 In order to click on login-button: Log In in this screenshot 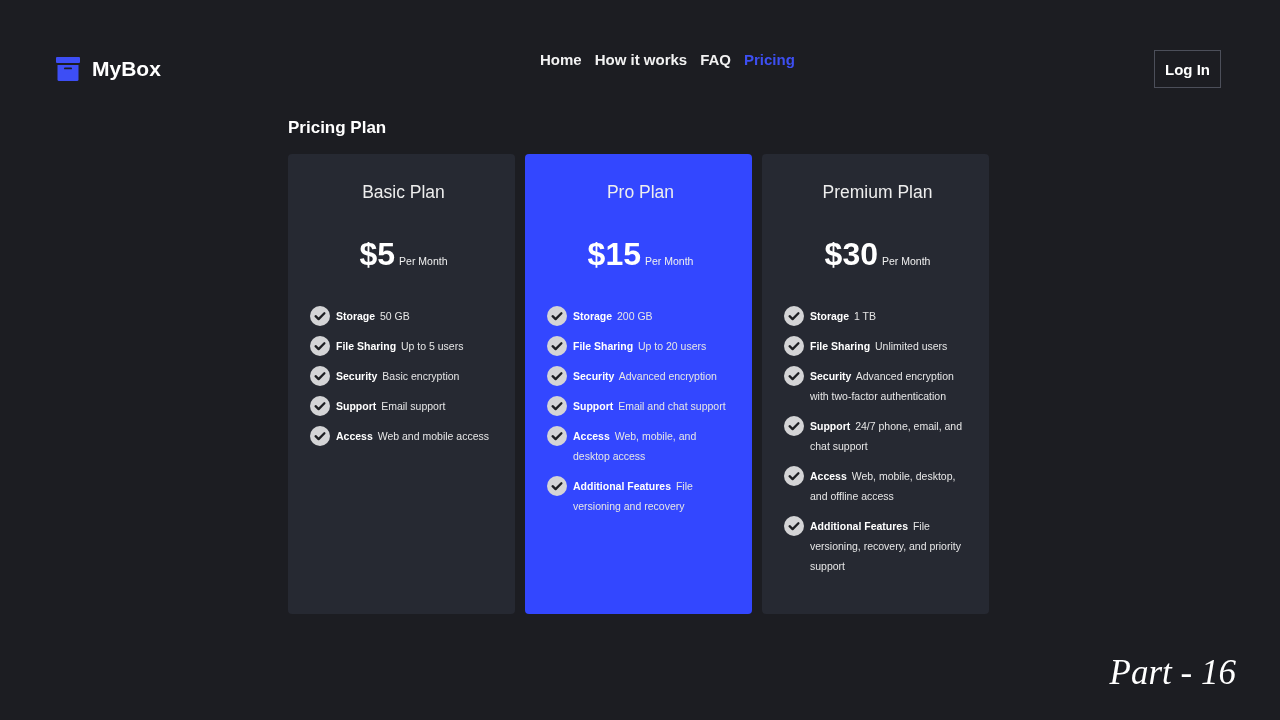, I will do `click(1187, 69)`.